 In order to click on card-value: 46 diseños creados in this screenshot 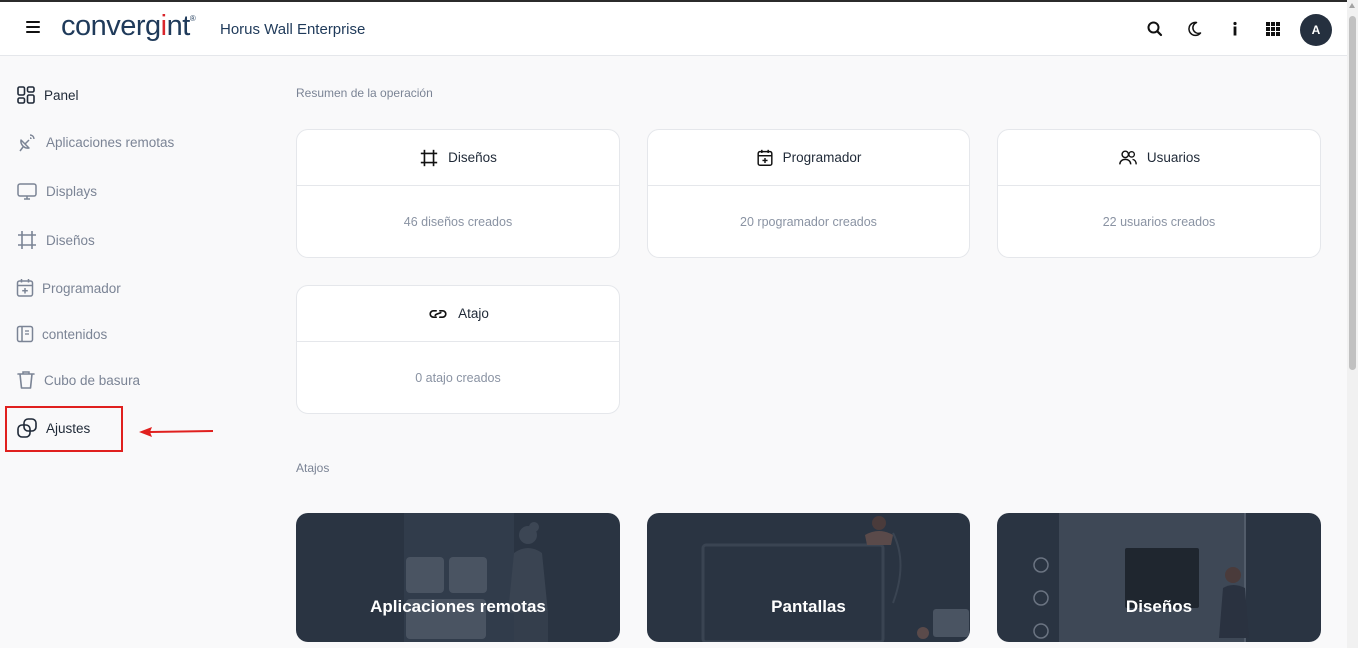, I will do `click(458, 222)`.